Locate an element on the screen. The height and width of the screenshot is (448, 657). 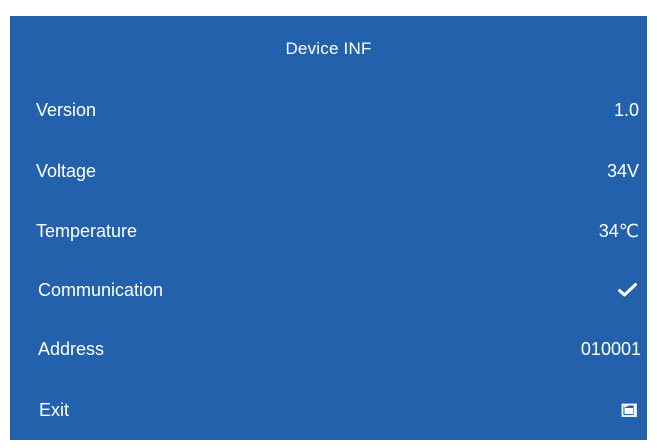
address-value: 010001 is located at coordinates (610, 349).